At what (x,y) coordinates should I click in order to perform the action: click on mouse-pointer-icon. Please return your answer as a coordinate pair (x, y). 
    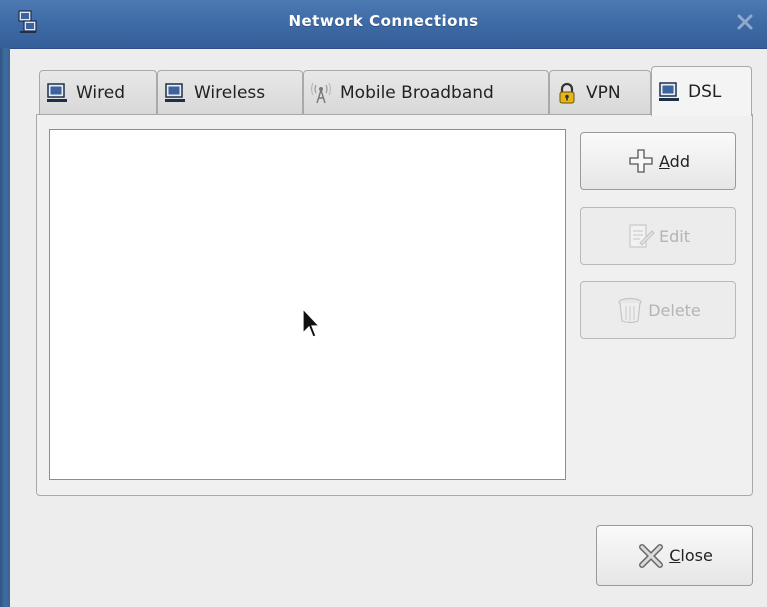
    Looking at the image, I should click on (311, 322).